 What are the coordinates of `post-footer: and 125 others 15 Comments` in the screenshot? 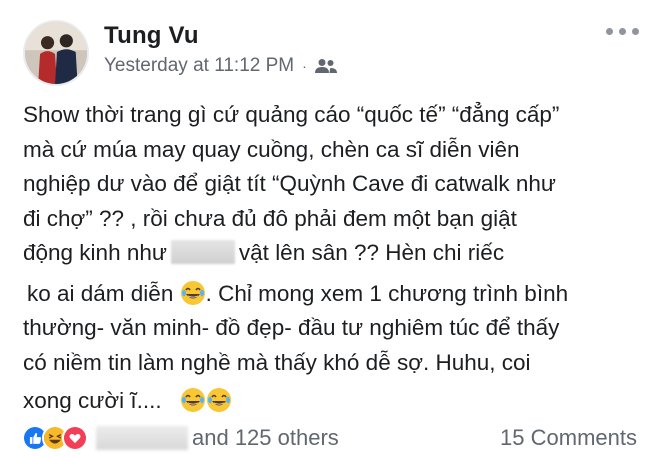 It's located at (331, 438).